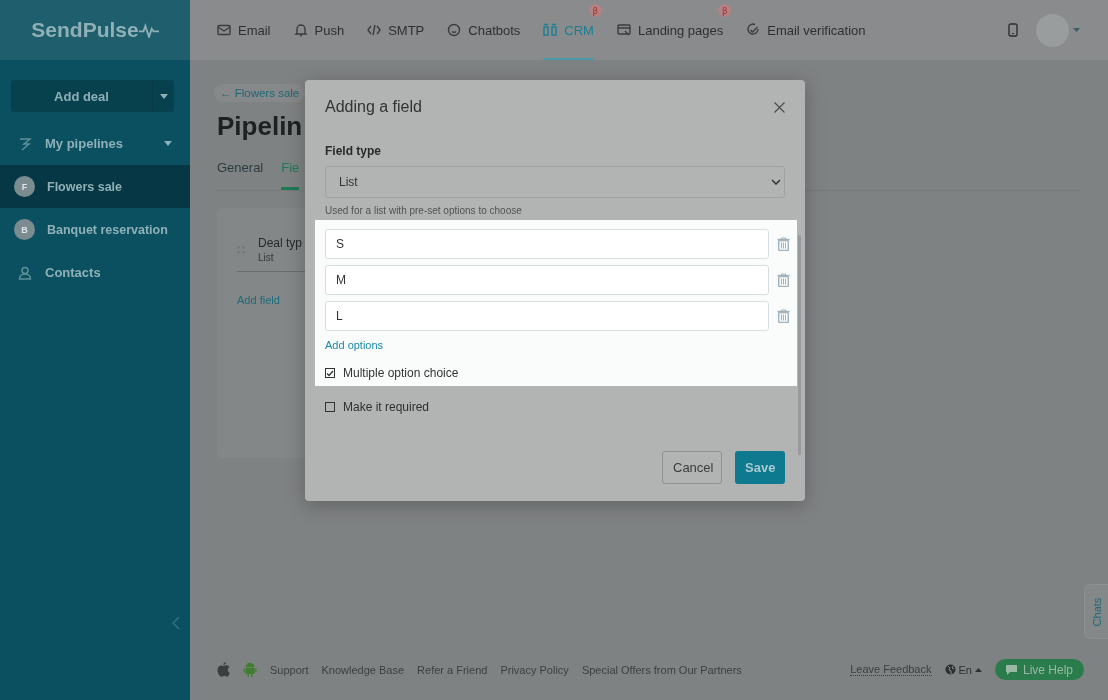 This screenshot has width=1108, height=700. What do you see at coordinates (353, 151) in the screenshot?
I see `field-label: Field type` at bounding box center [353, 151].